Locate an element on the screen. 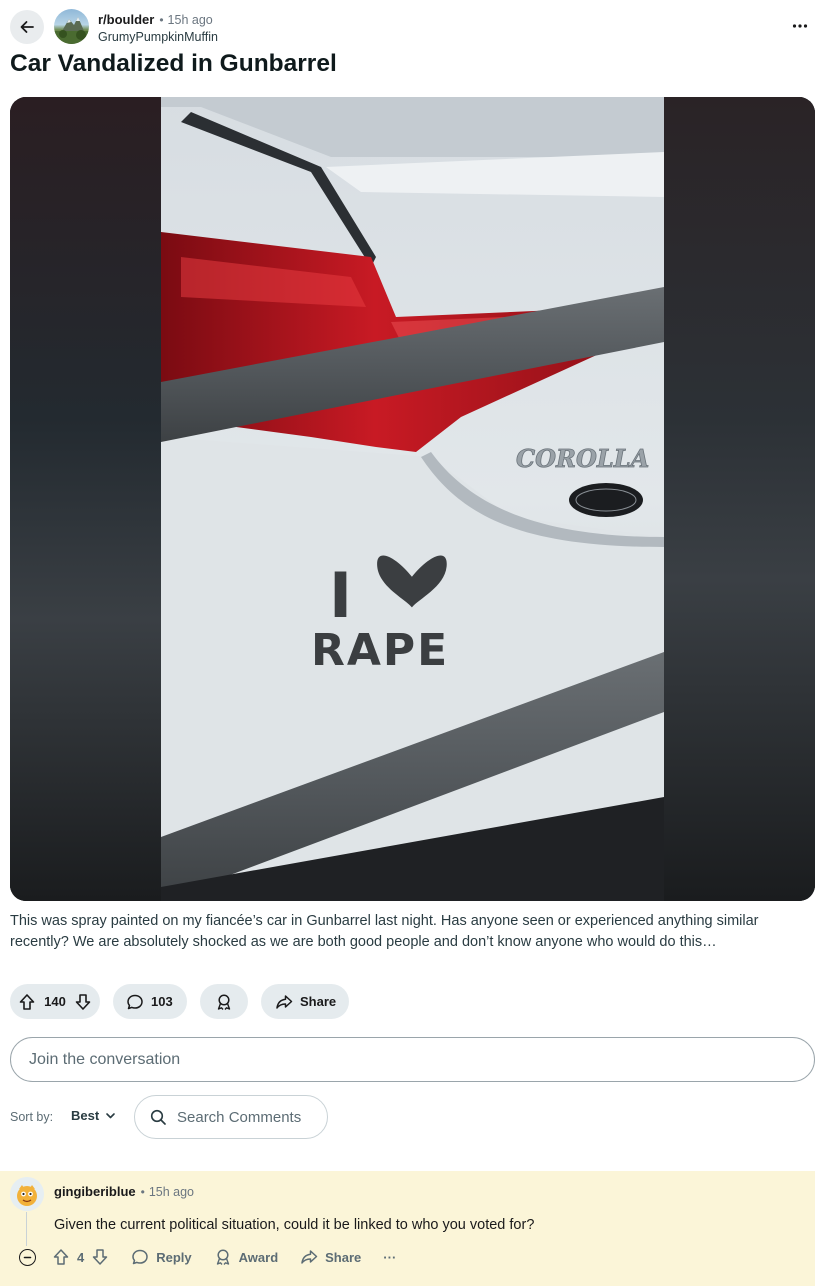  comment-share-button: Share is located at coordinates (330, 1257).